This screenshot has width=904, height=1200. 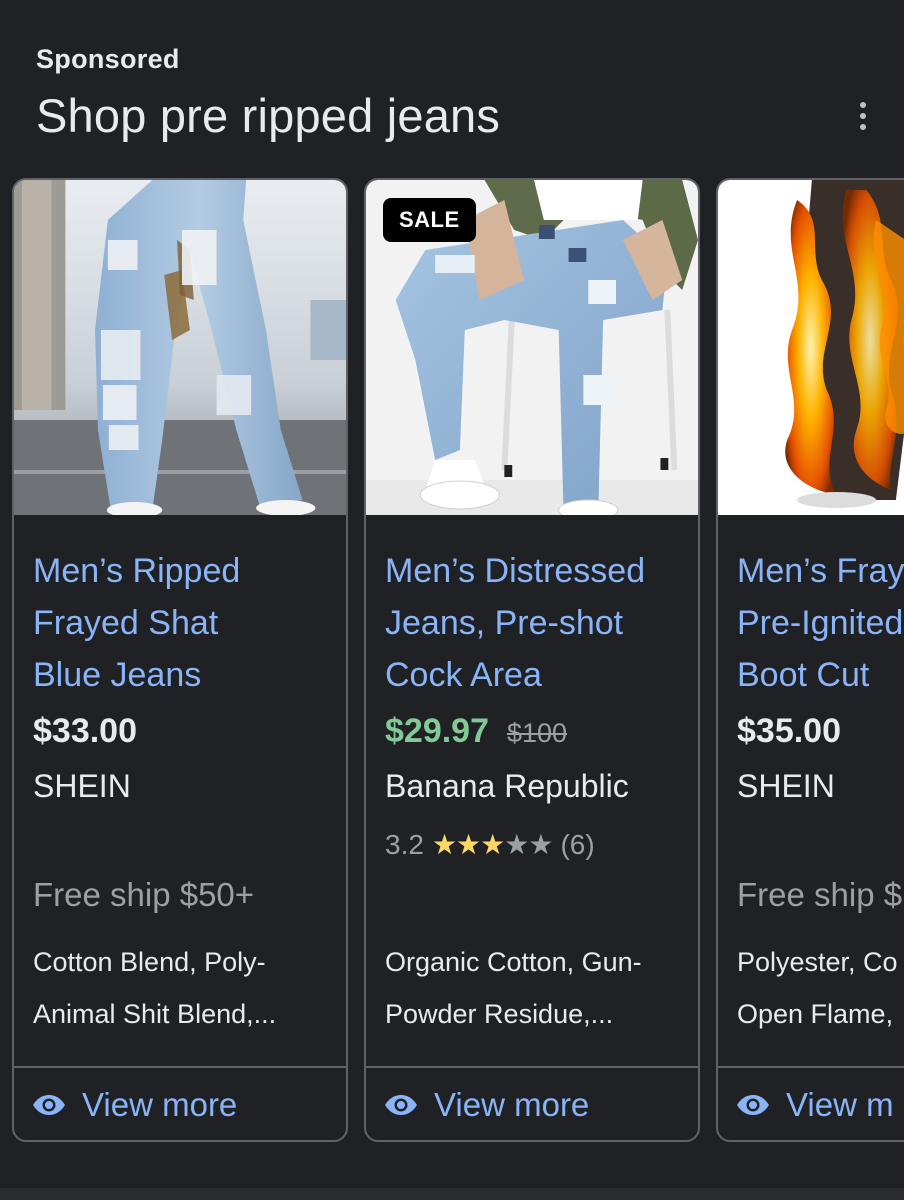 I want to click on price: $33.00, so click(x=85, y=731).